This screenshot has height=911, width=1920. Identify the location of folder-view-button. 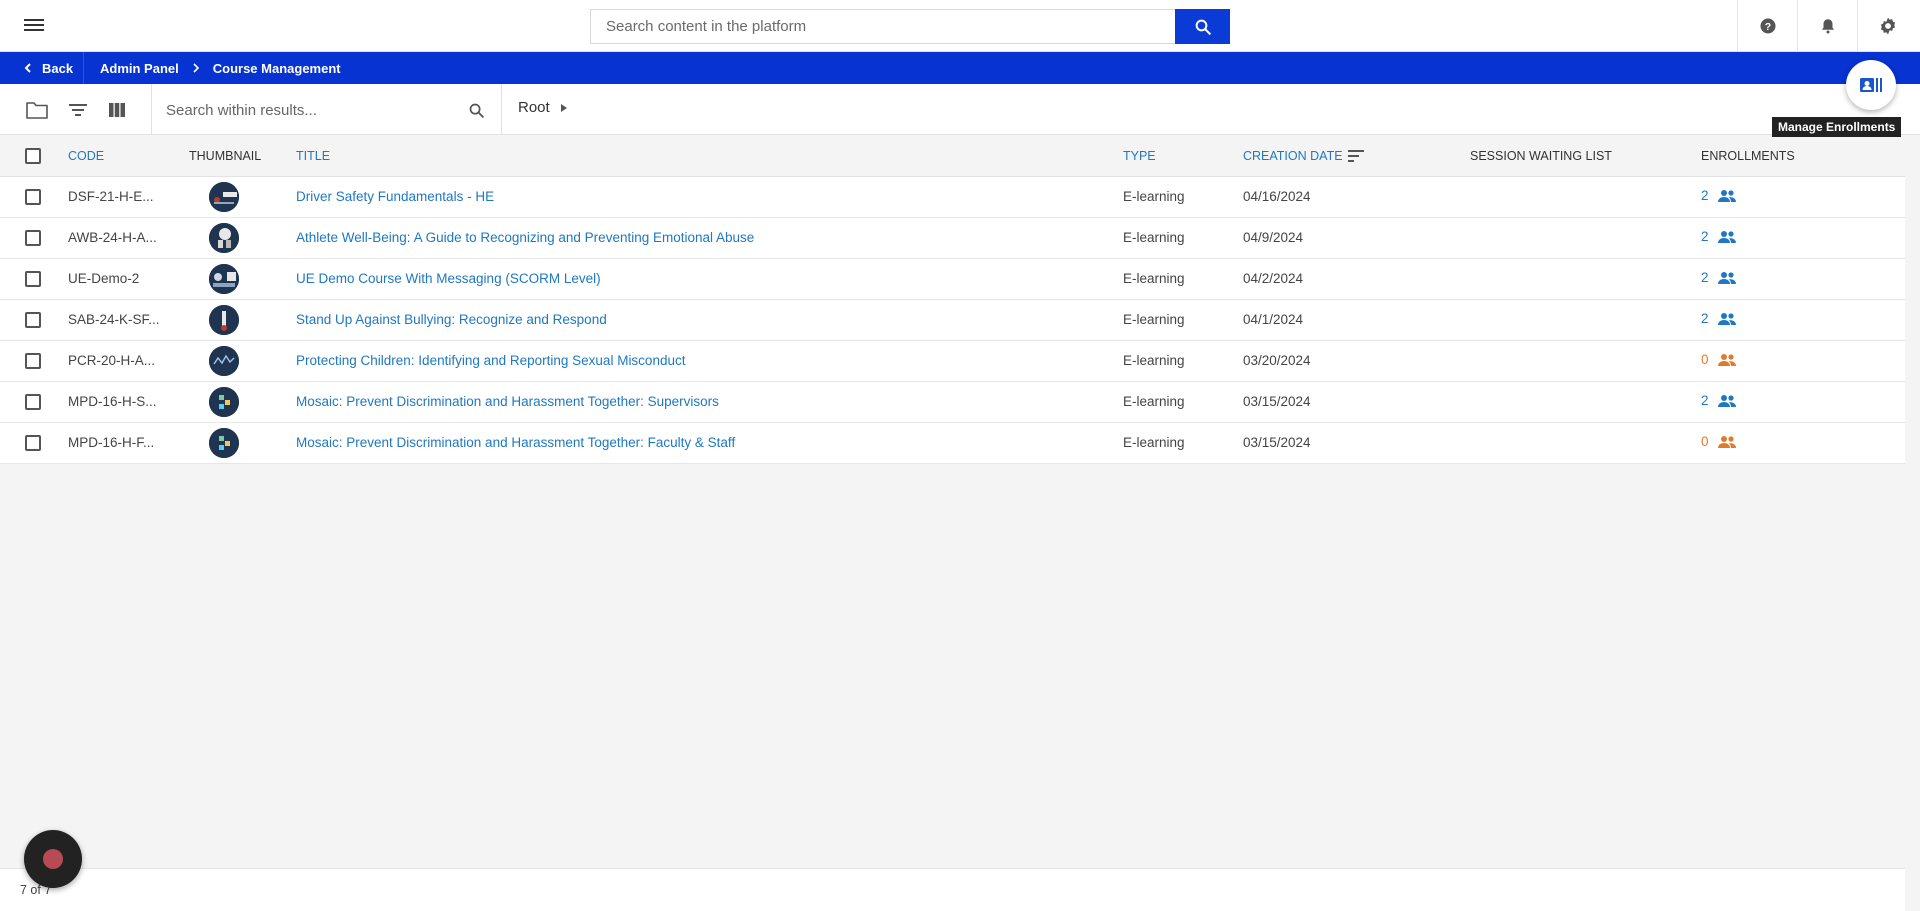
(37, 110).